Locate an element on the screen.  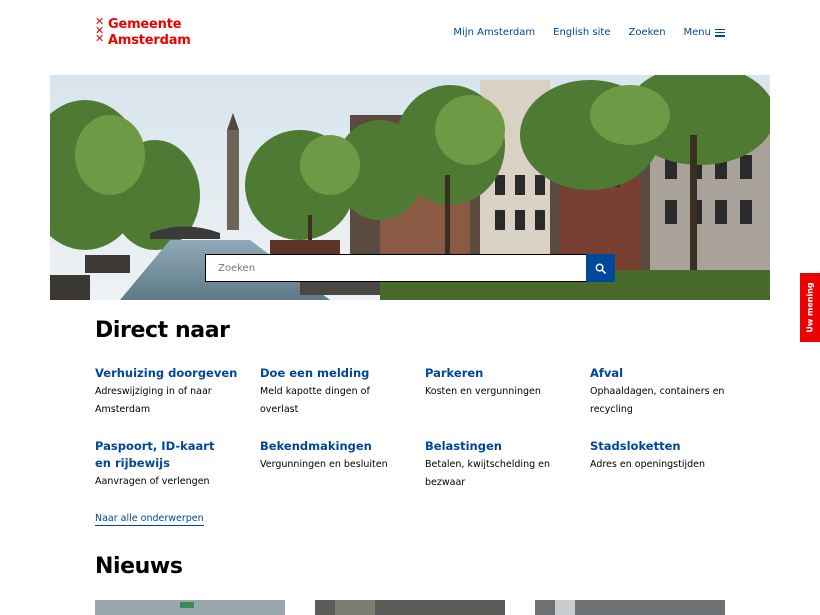
item-description: Adreswijziging in of naar Amsterdam is located at coordinates (153, 400).